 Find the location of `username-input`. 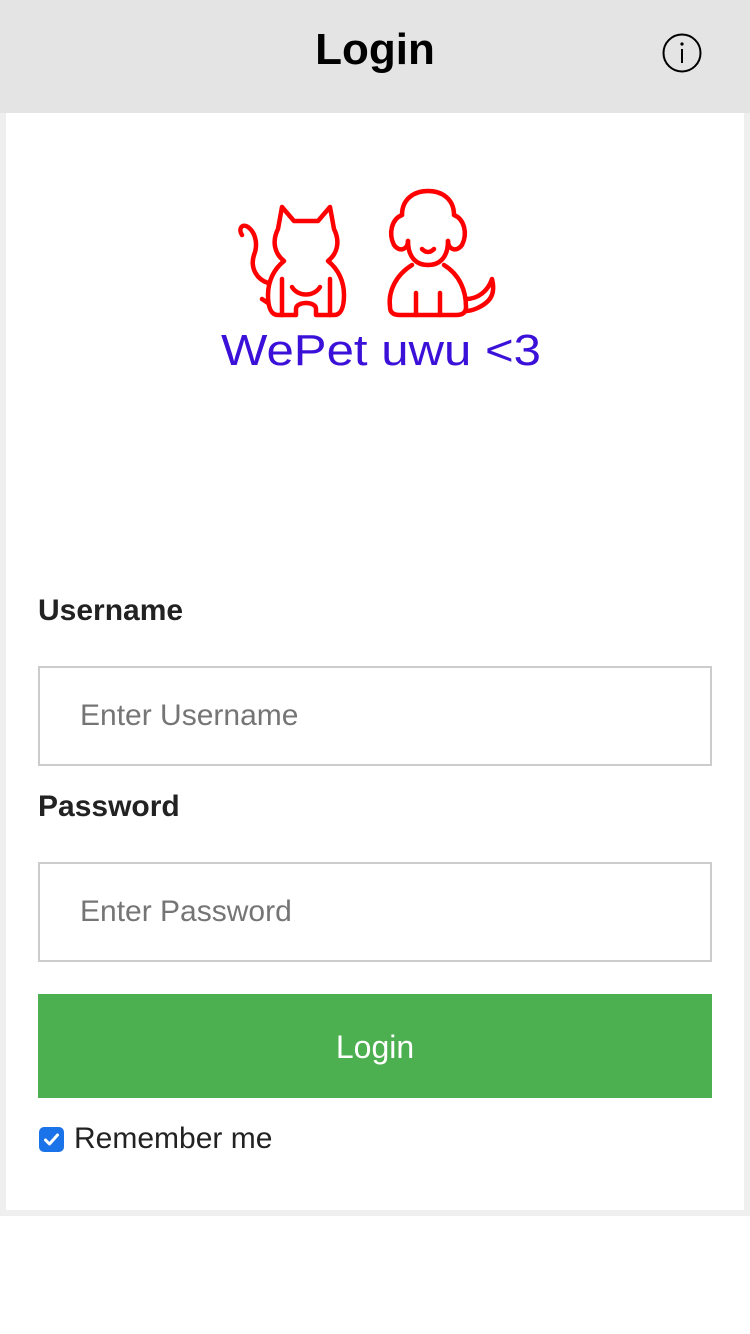

username-input is located at coordinates (375, 716).